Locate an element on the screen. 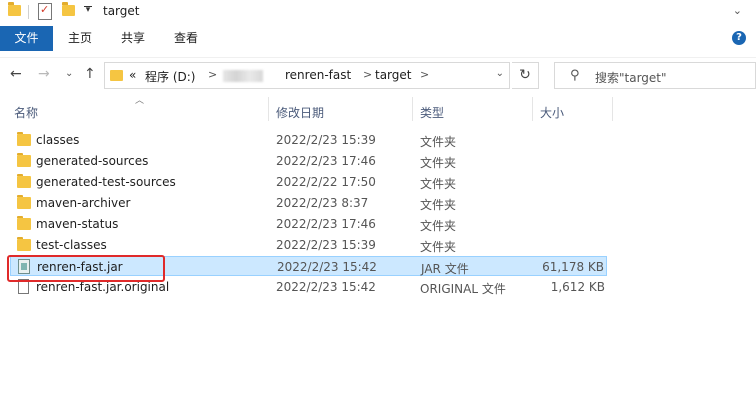 Image resolution: width=756 pixels, height=413 pixels. recent-locations-icon: ⌄ is located at coordinates (69, 73).